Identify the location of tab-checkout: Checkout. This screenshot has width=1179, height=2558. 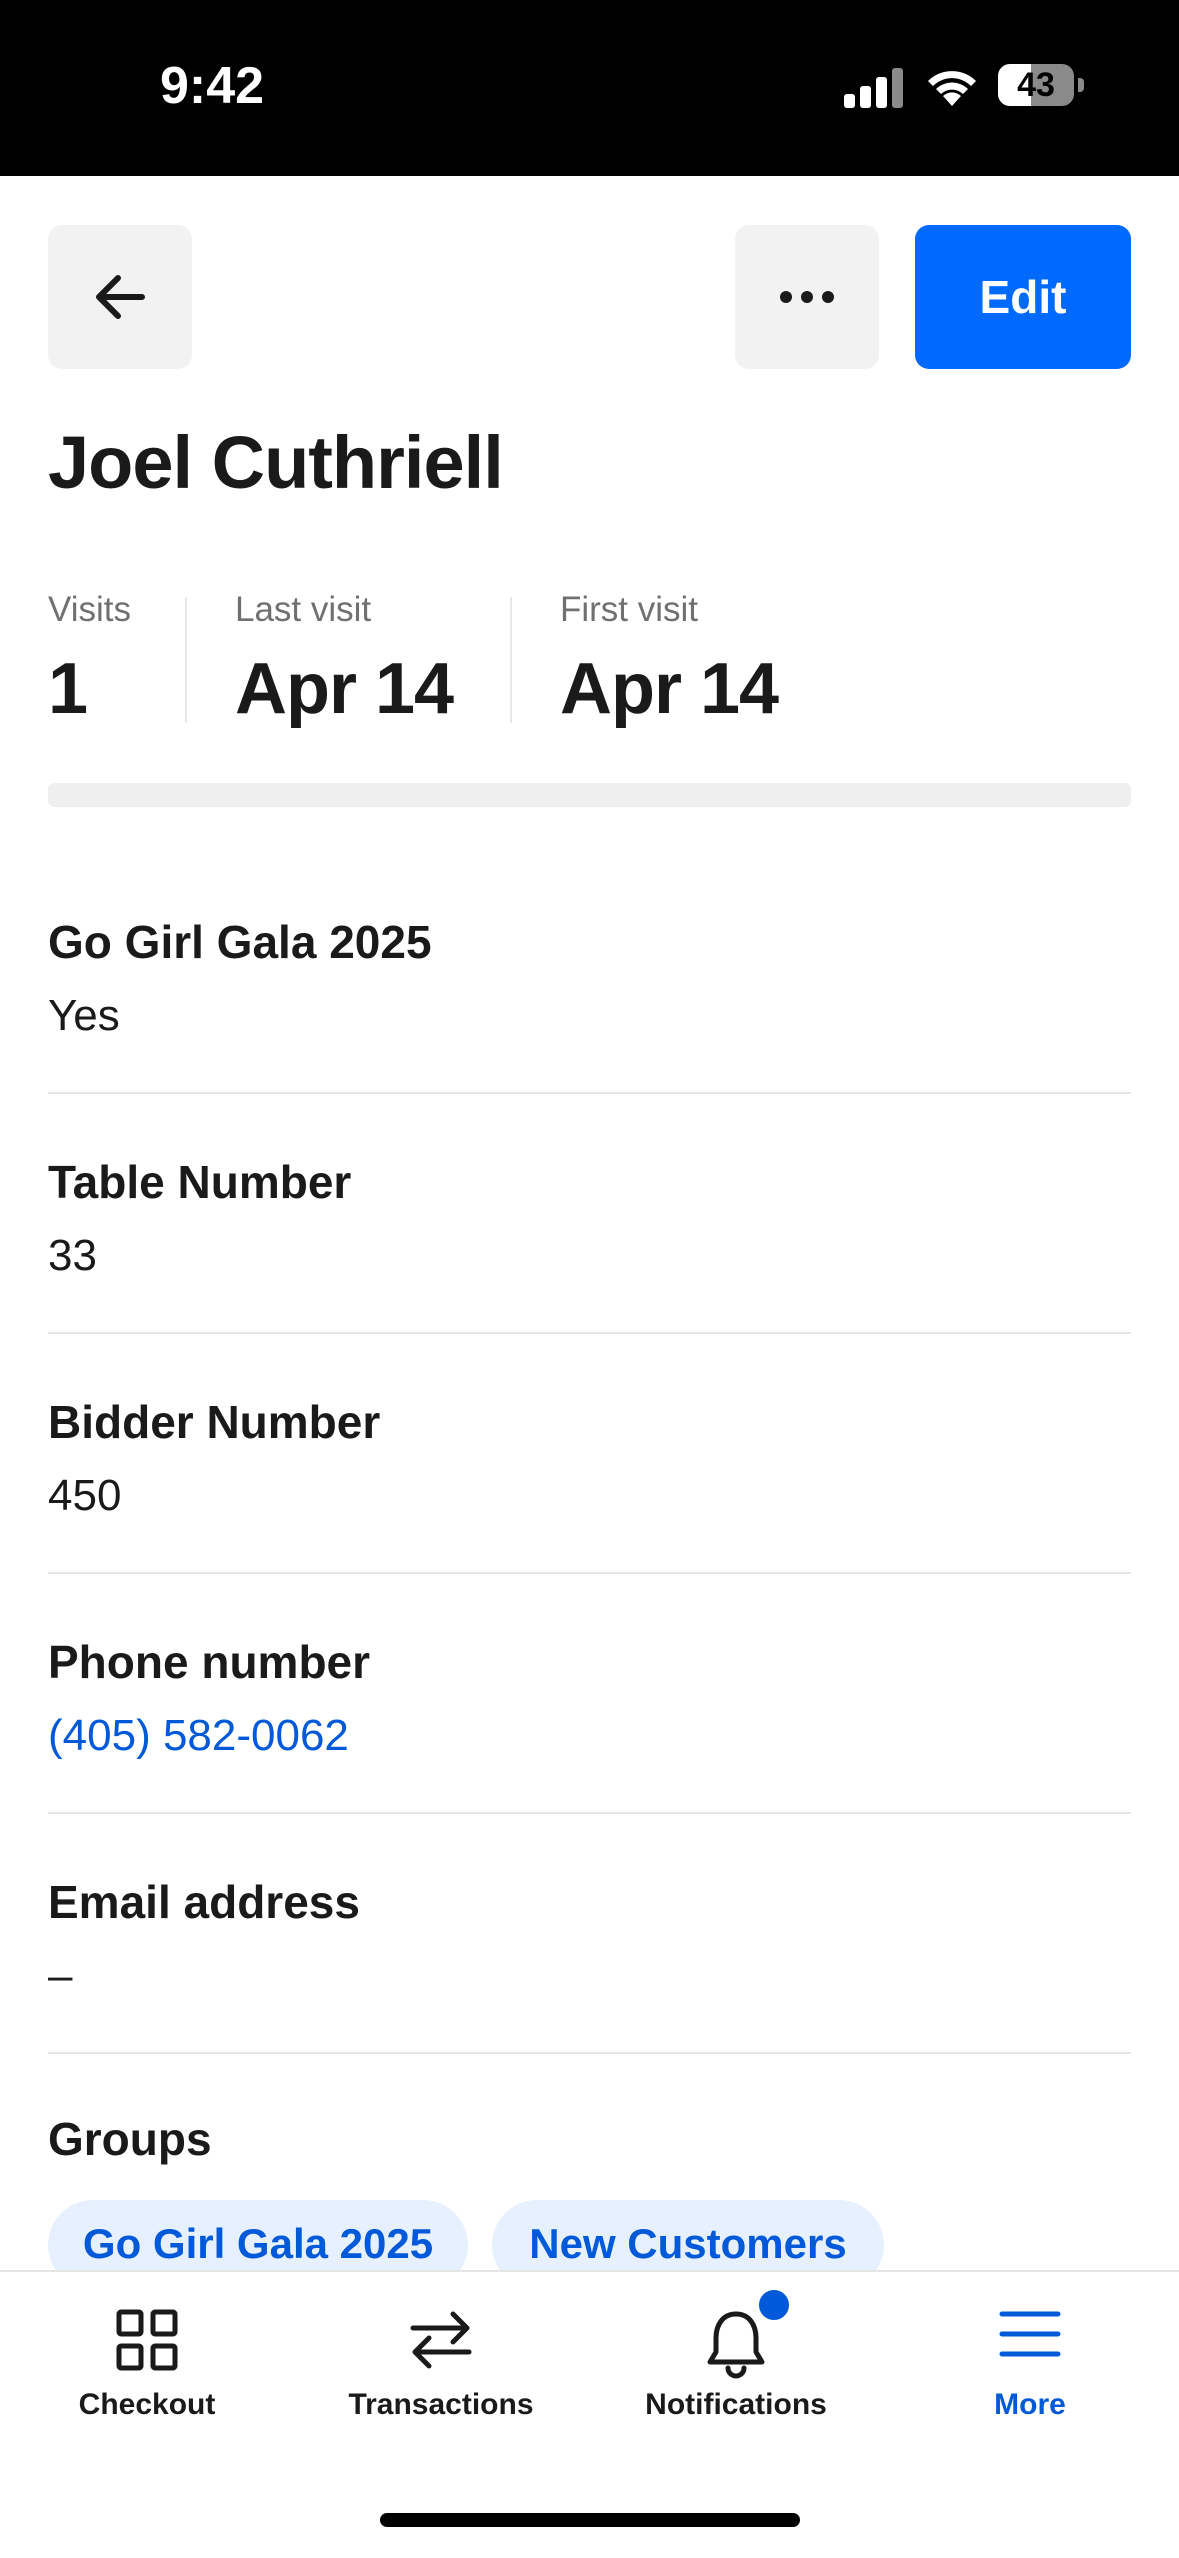
(147, 2362).